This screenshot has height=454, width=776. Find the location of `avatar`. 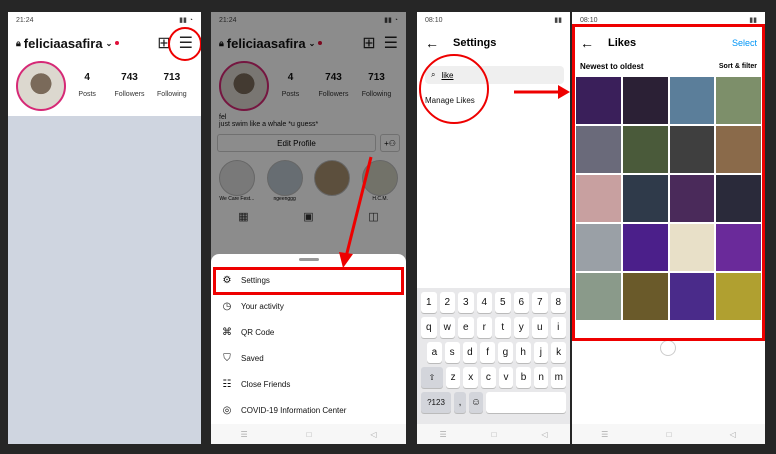

avatar is located at coordinates (41, 86).